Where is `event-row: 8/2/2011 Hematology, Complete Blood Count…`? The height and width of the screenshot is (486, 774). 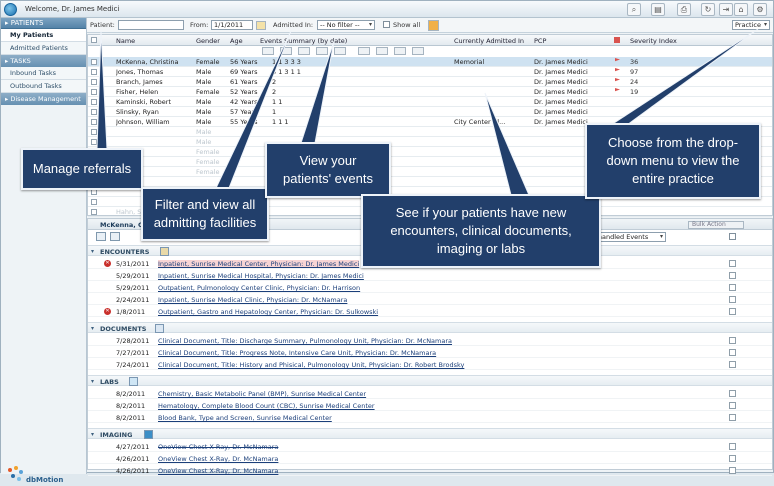 event-row: 8/2/2011 Hematology, Complete Blood Count… is located at coordinates (430, 405).